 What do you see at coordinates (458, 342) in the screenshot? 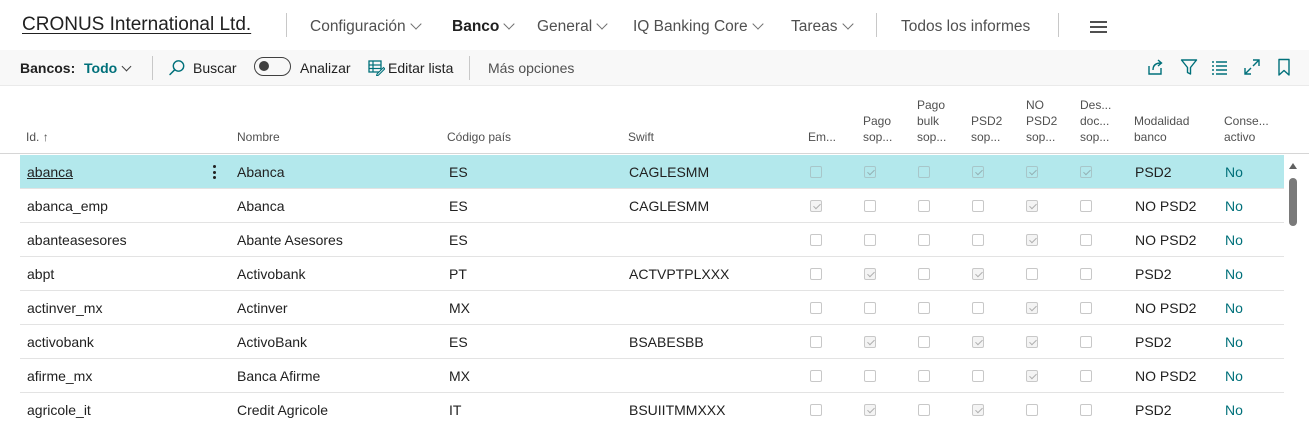
I see `row-country-code: ES` at bounding box center [458, 342].